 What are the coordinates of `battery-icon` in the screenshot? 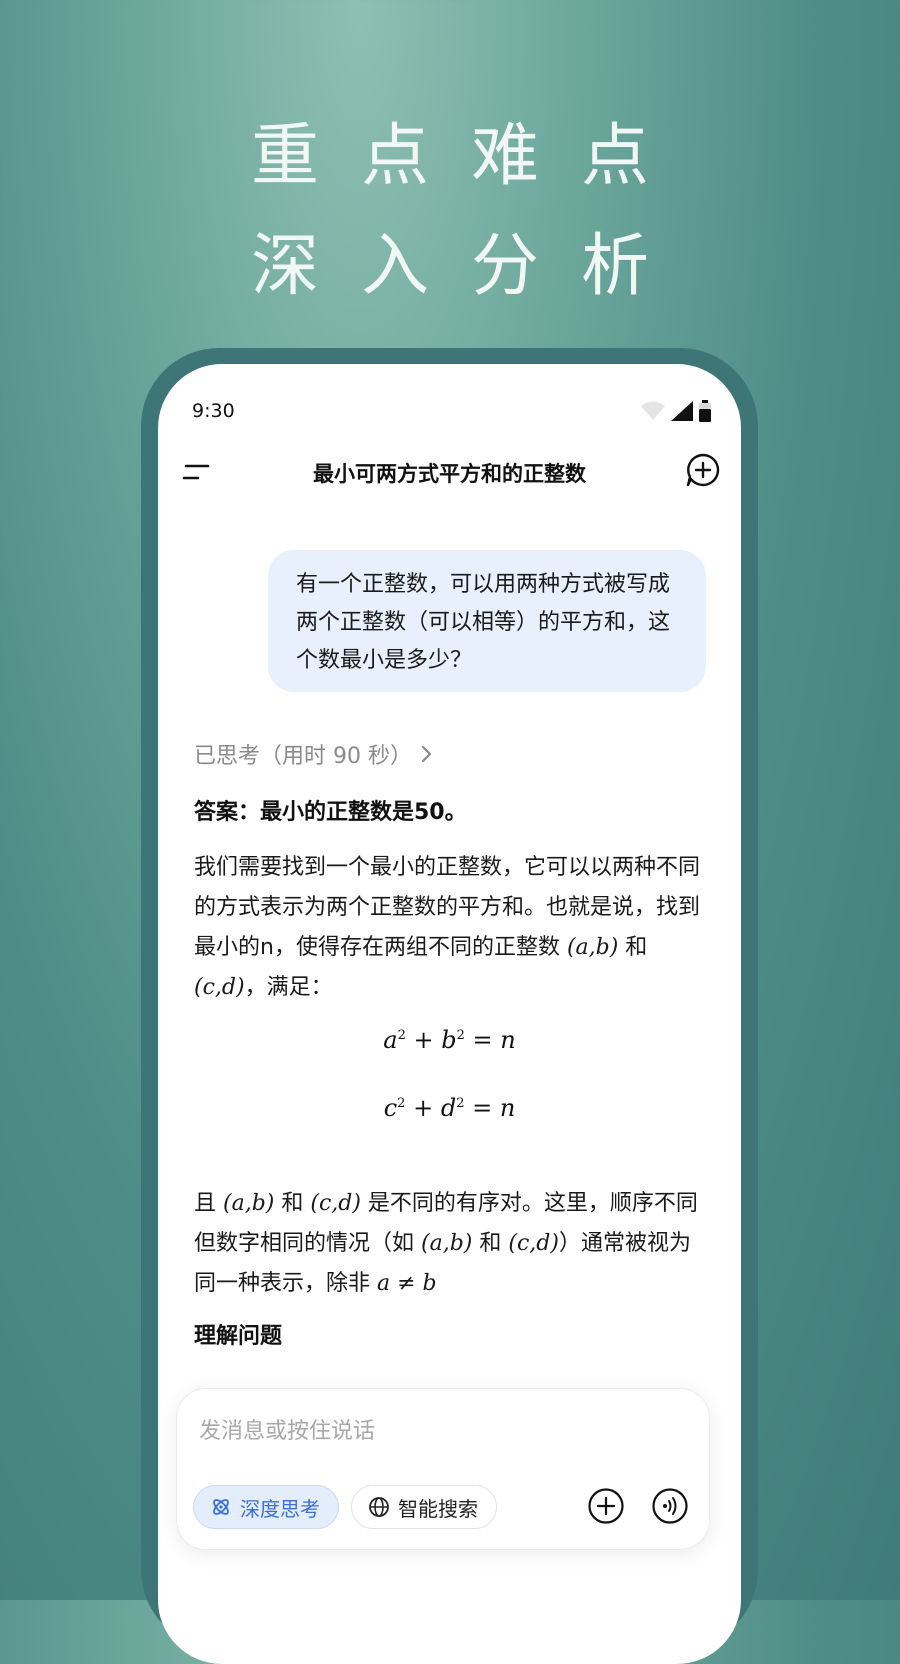 It's located at (705, 411).